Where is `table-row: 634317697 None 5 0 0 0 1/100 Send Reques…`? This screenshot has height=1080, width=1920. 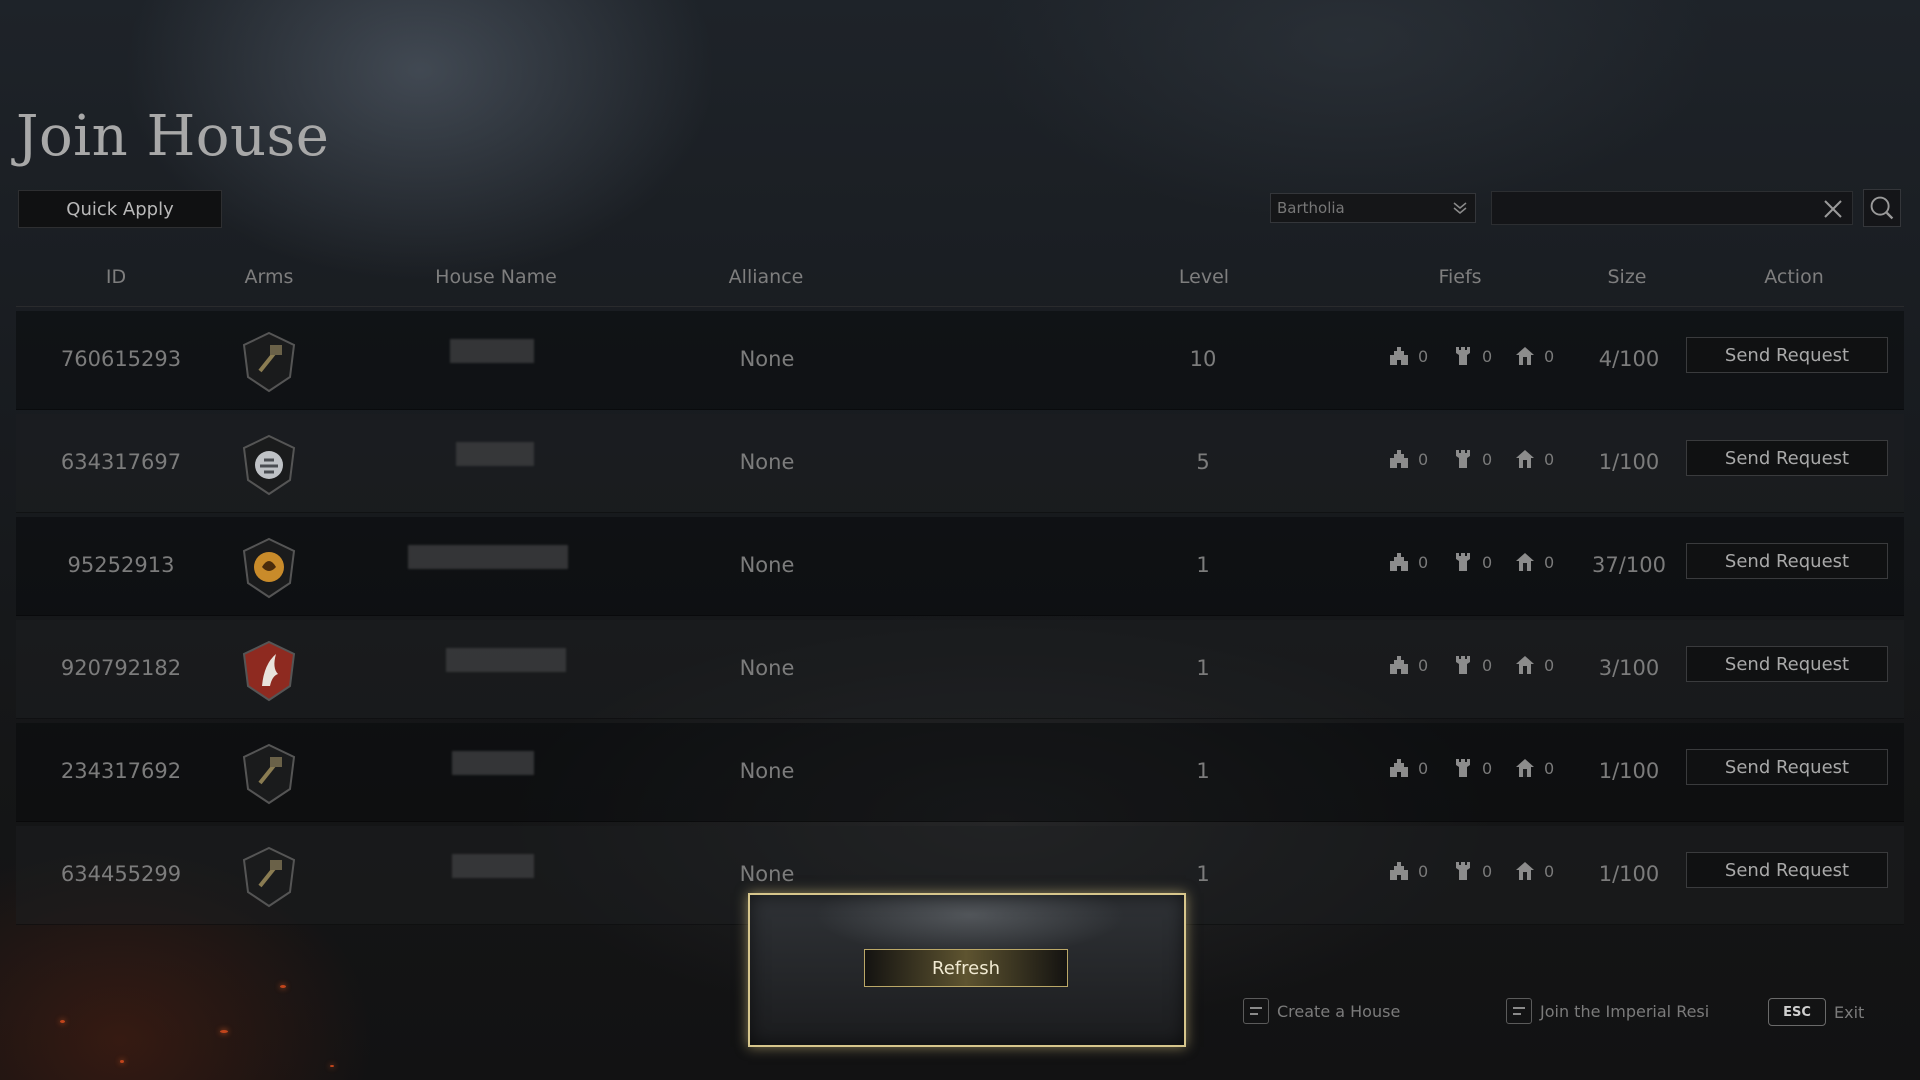 table-row: 634317697 None 5 0 0 0 1/100 Send Reques… is located at coordinates (960, 463).